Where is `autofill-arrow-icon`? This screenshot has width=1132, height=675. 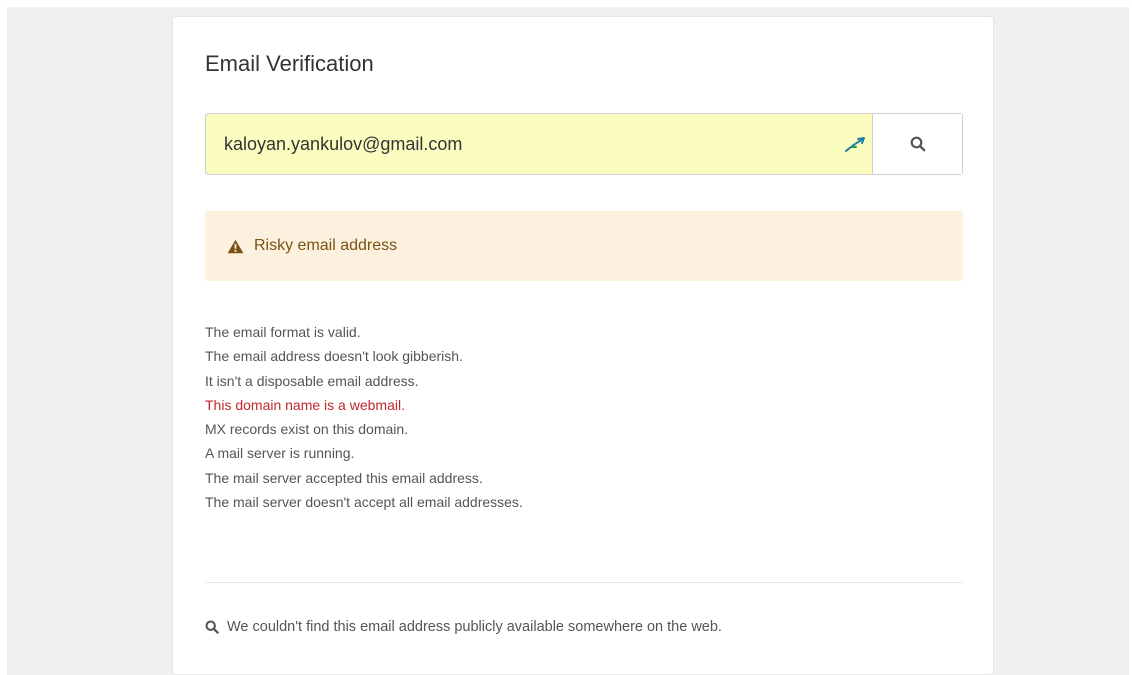
autofill-arrow-icon is located at coordinates (855, 144).